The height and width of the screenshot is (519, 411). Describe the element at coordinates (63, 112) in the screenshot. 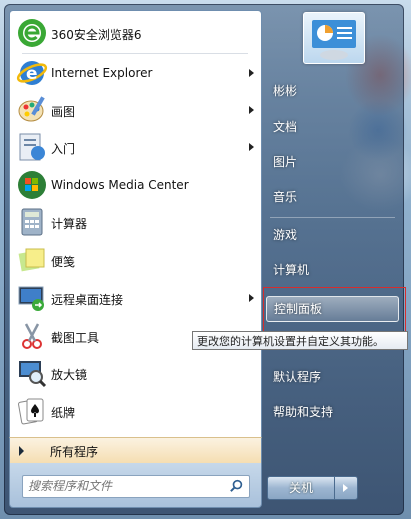

I see `menu-item-label: 画图` at that location.